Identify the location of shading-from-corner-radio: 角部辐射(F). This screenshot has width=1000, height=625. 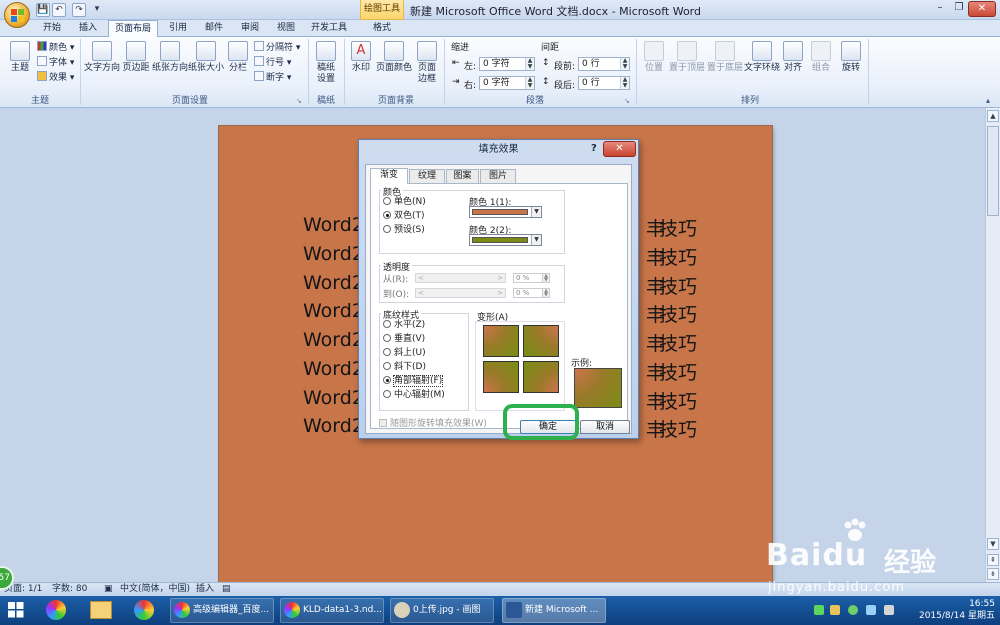
(413, 381).